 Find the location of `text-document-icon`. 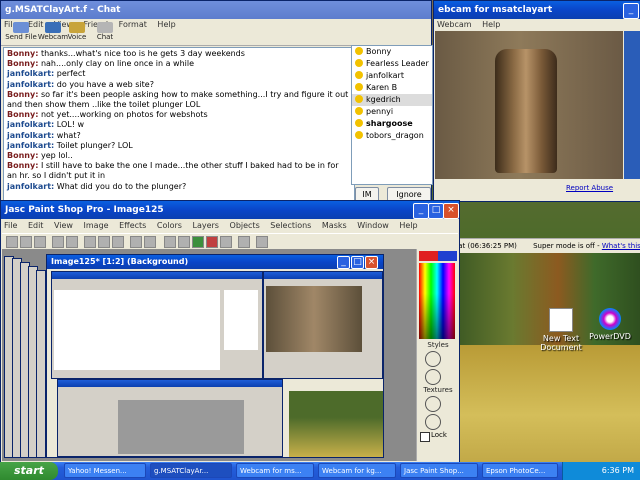

text-document-icon is located at coordinates (561, 320).